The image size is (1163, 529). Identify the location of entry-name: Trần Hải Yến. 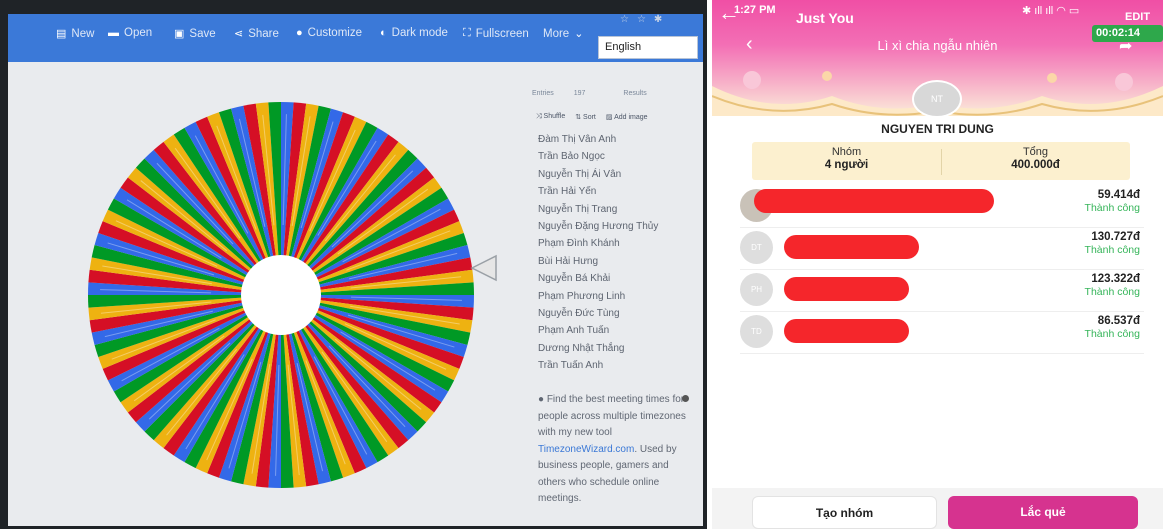
(618, 191).